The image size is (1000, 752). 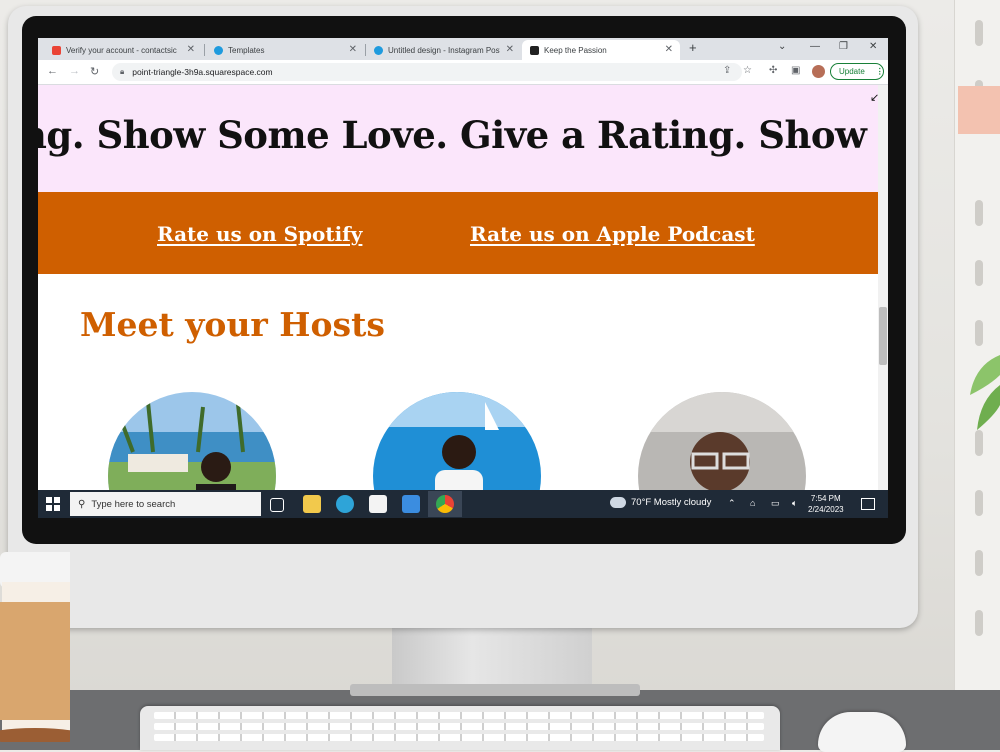 I want to click on gmail-icon, so click(x=56, y=50).